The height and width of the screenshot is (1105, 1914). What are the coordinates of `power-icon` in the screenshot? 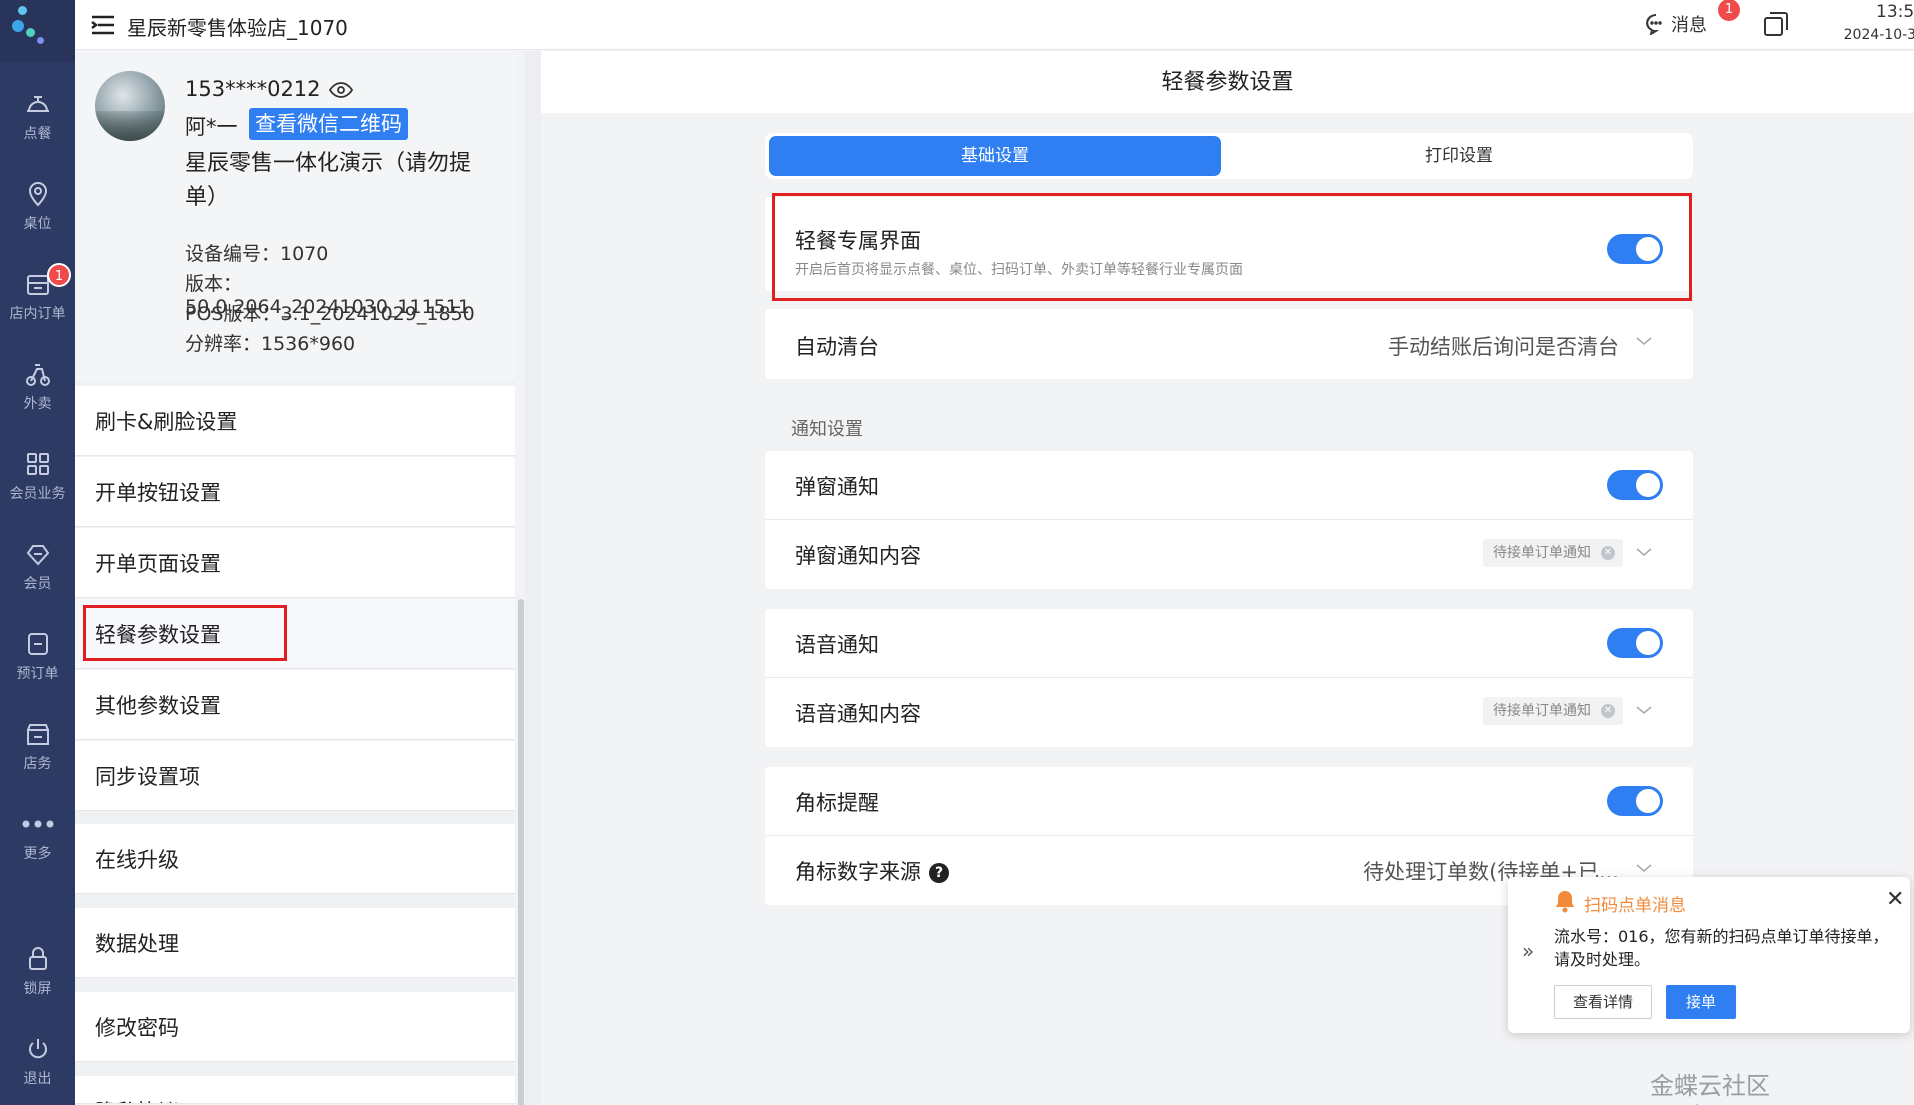 It's located at (37, 1049).